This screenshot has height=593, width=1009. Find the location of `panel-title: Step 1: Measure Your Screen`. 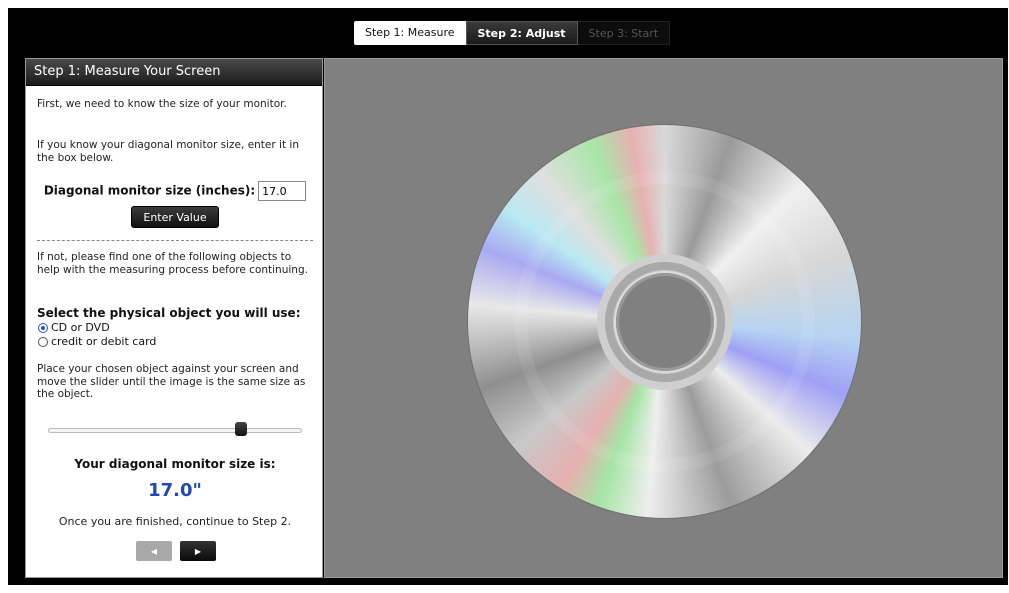

panel-title: Step 1: Measure Your Screen is located at coordinates (174, 72).